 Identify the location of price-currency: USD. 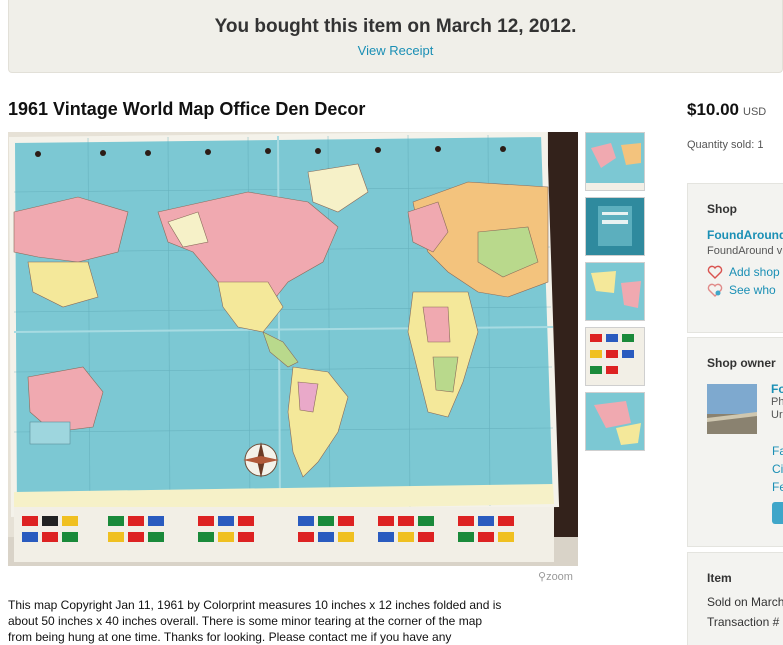
(755, 112).